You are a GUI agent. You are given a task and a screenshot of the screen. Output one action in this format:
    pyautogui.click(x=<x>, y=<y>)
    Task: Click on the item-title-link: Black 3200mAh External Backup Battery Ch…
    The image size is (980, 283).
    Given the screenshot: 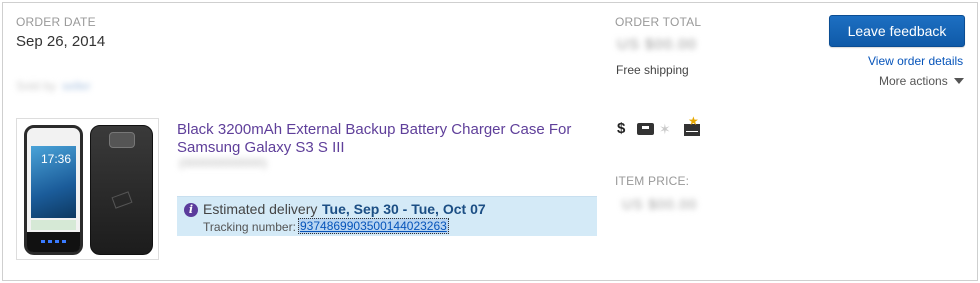 What is the action you would take?
    pyautogui.click(x=387, y=139)
    